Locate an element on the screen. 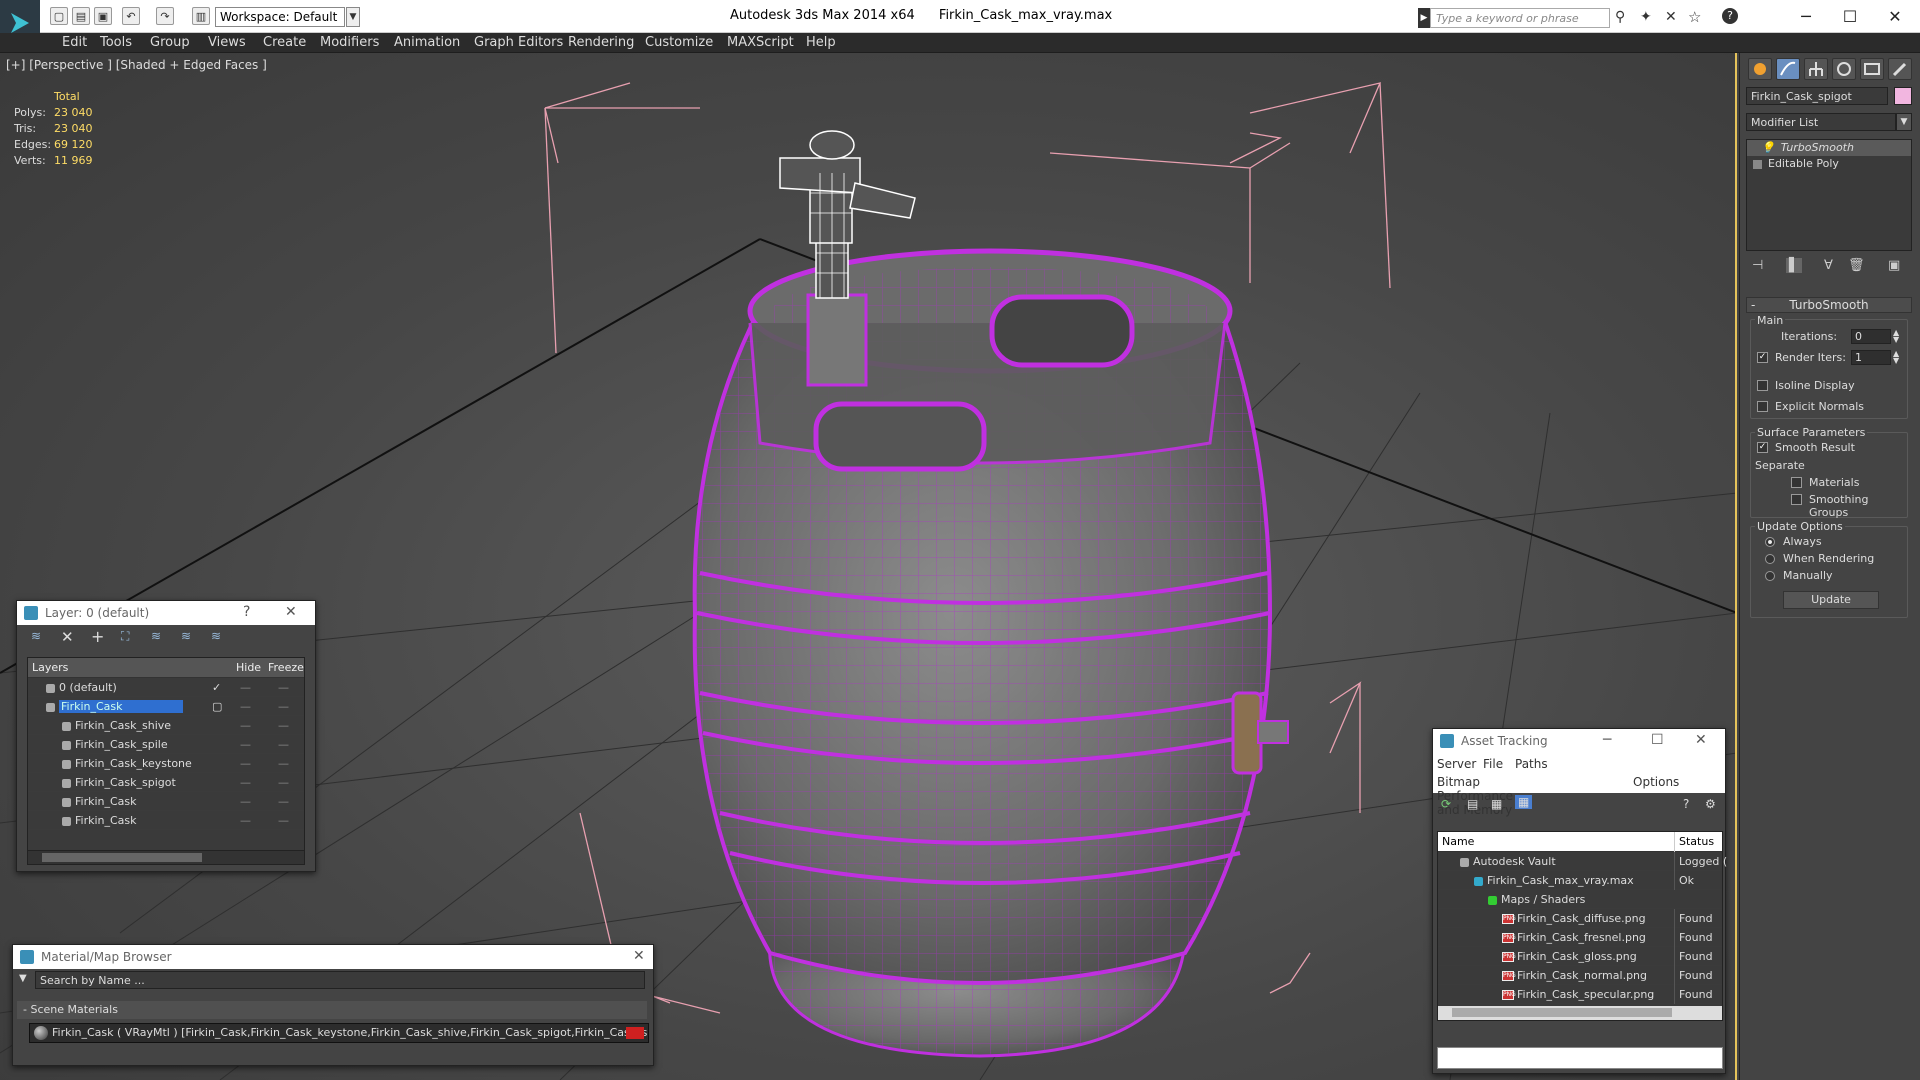 Image resolution: width=1920 pixels, height=1080 pixels. asset-row: Maps / Shaders is located at coordinates (1580, 899).